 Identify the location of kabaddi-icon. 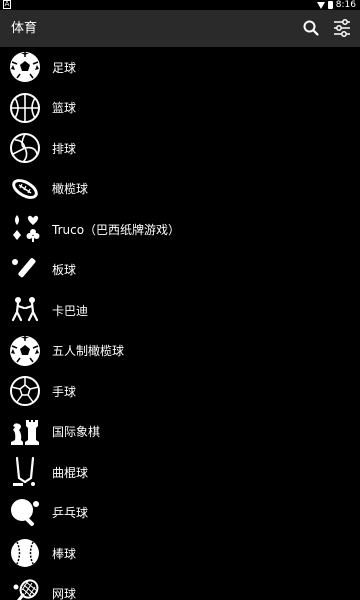
(25, 310).